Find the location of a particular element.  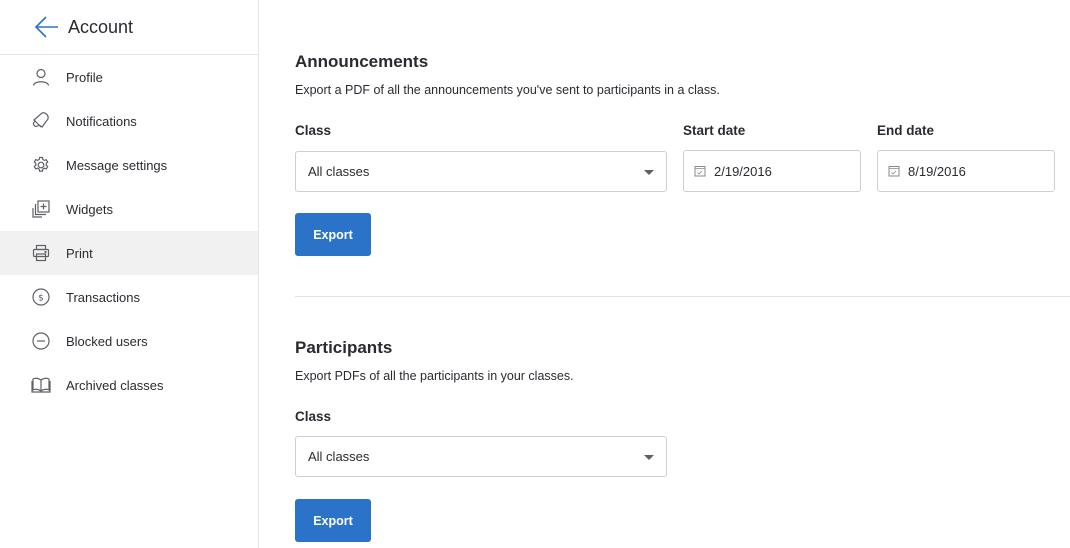

announcements-class-select: All classes is located at coordinates (481, 171).